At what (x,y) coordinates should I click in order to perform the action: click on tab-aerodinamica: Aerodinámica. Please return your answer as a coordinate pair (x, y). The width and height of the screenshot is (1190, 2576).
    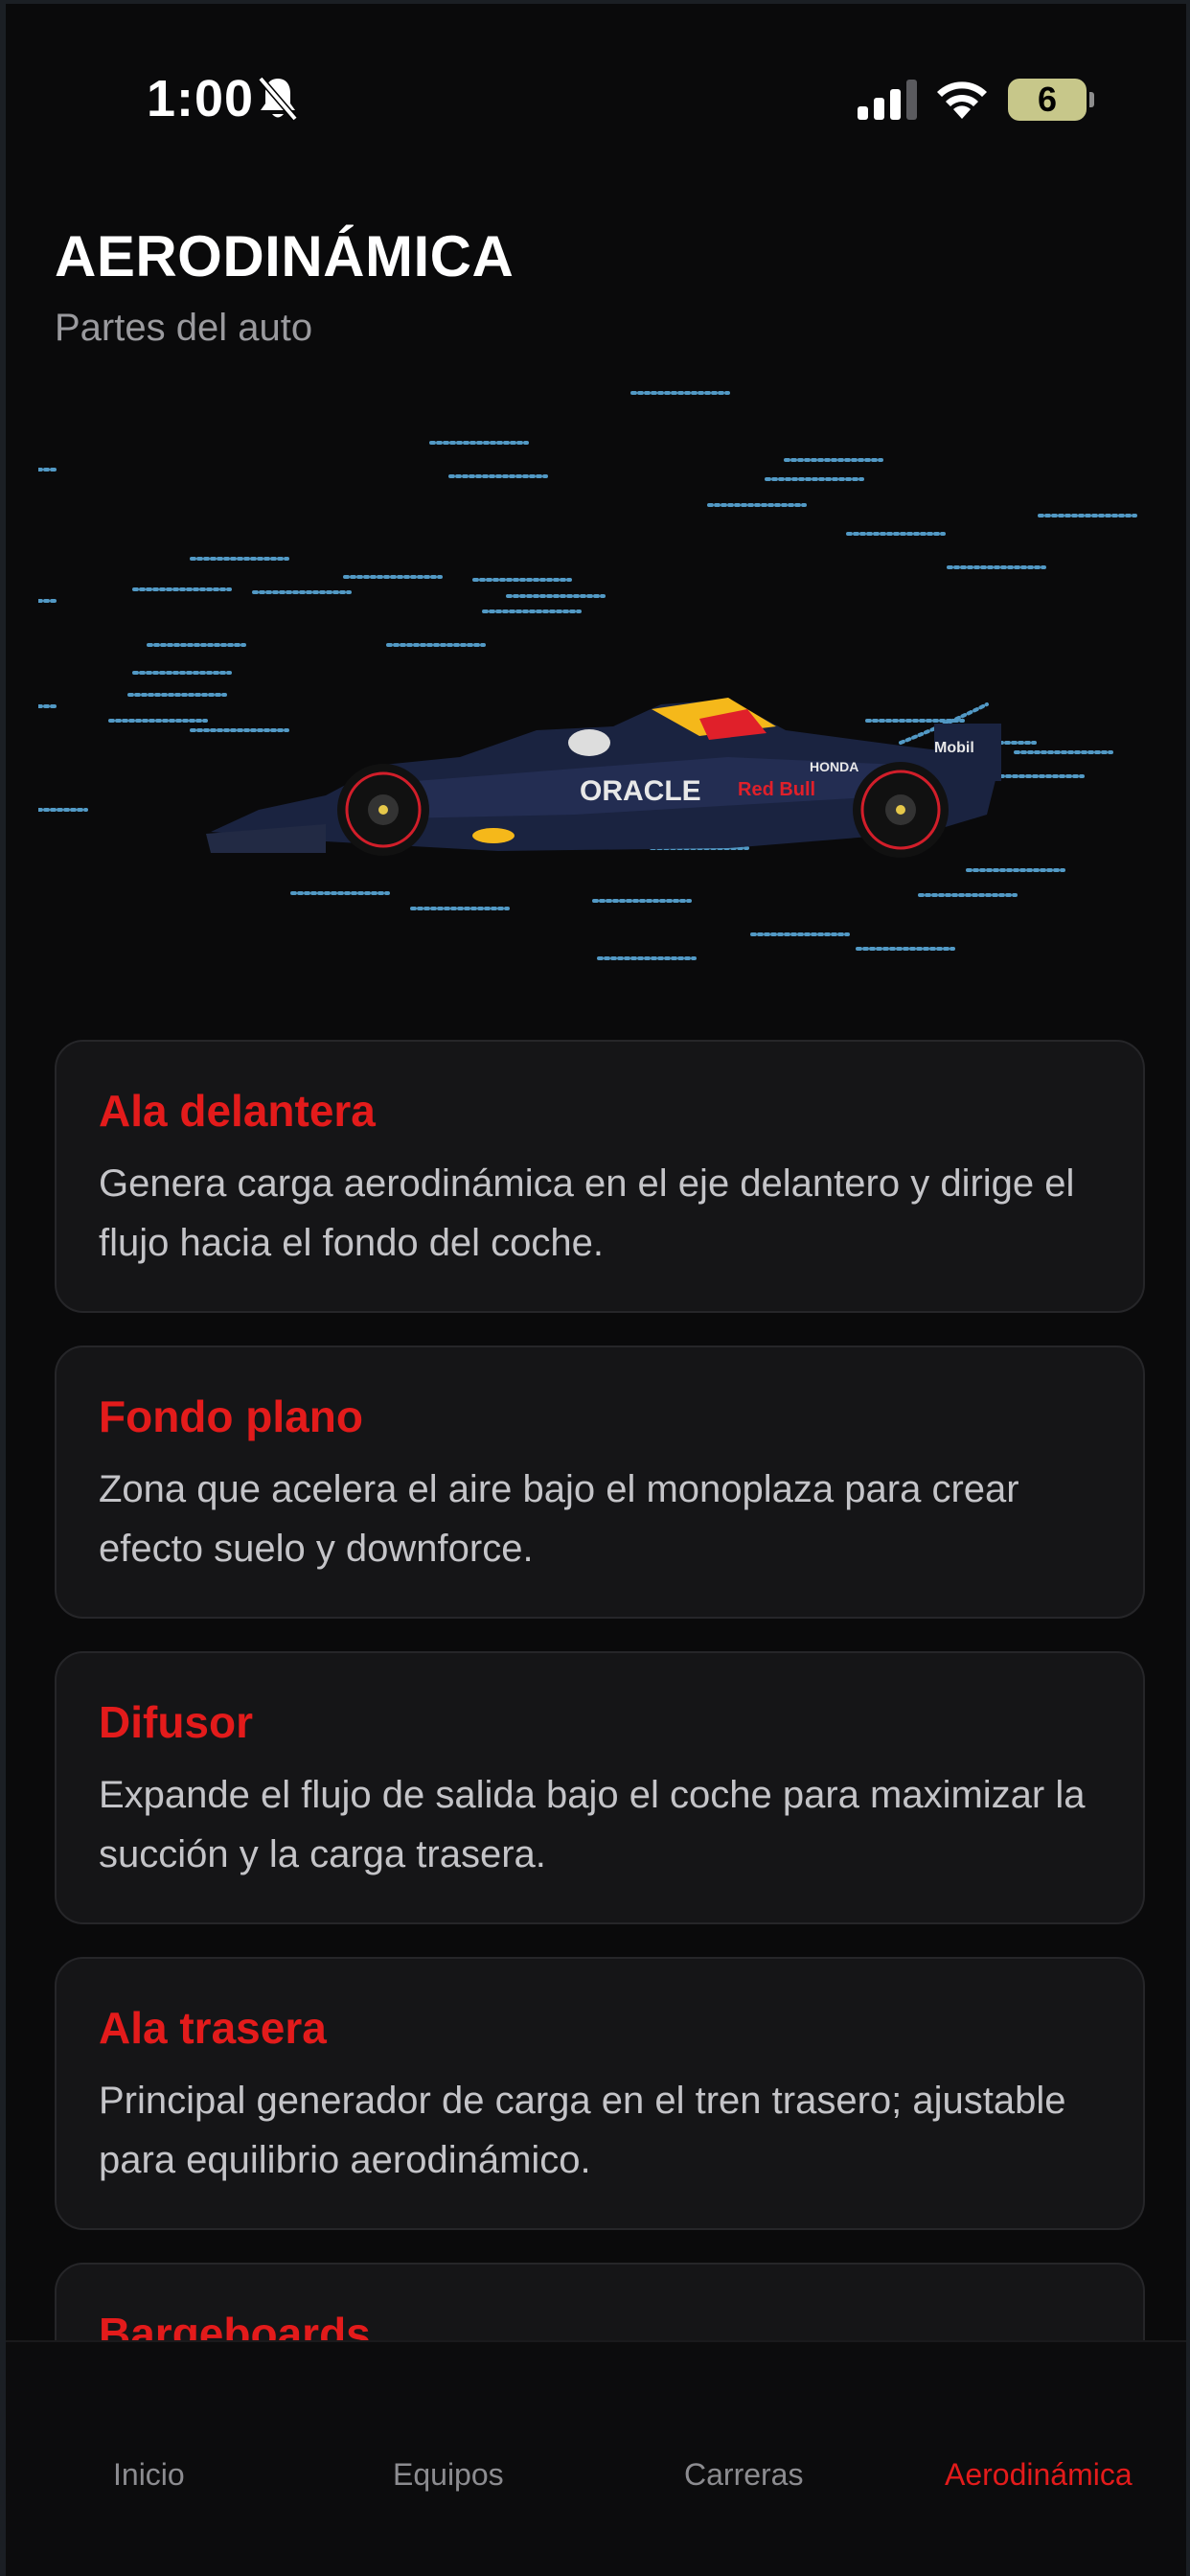
    Looking at the image, I should click on (1039, 2475).